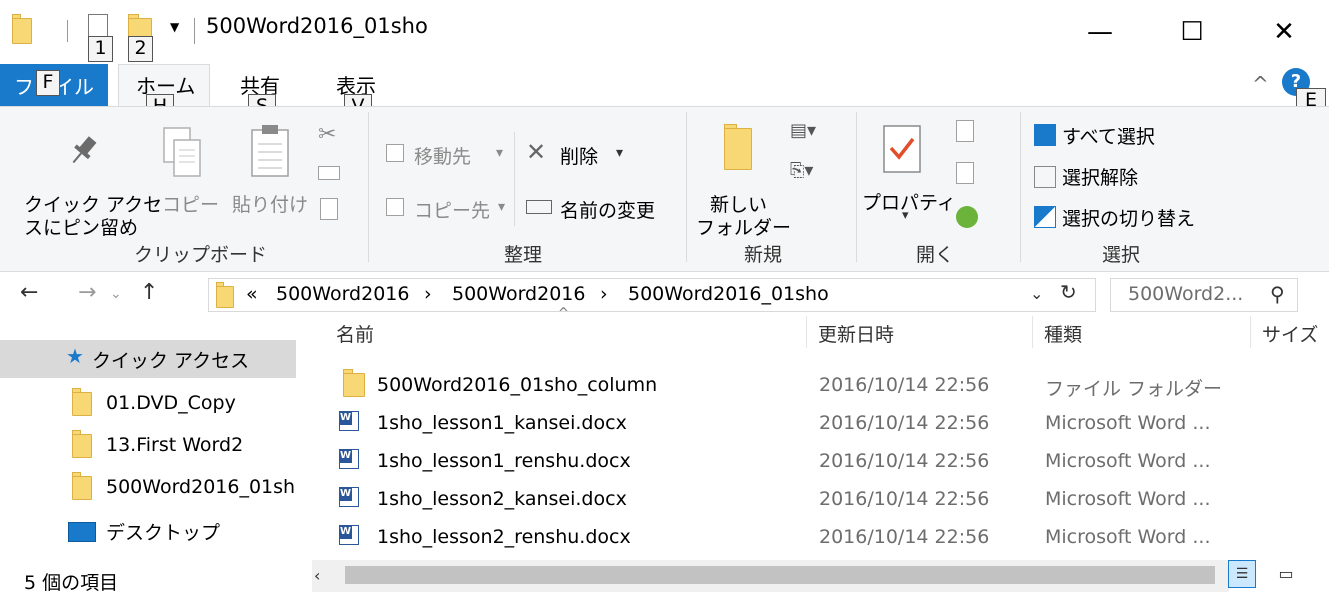 The width and height of the screenshot is (1329, 595). Describe the element at coordinates (1277, 294) in the screenshot. I see `search-icon: ⚲` at that location.